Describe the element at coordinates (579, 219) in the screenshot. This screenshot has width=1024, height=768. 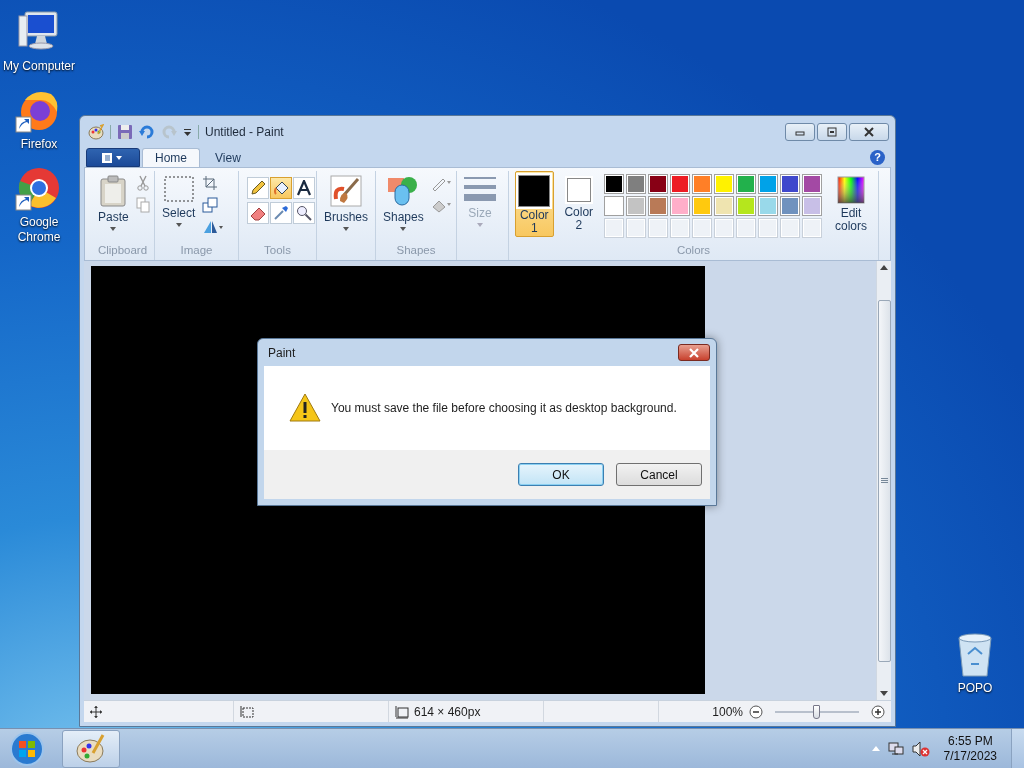
I see `color-slot-label: Color 2` at that location.